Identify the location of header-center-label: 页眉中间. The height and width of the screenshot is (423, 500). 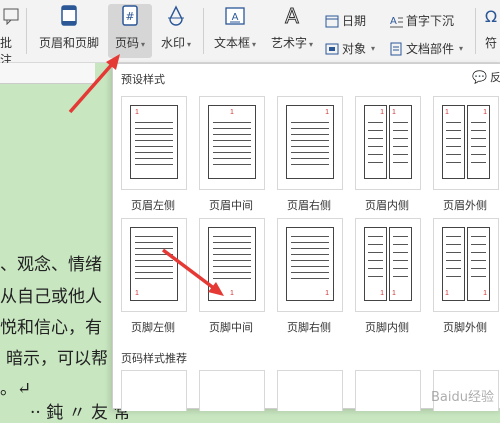
(231, 206).